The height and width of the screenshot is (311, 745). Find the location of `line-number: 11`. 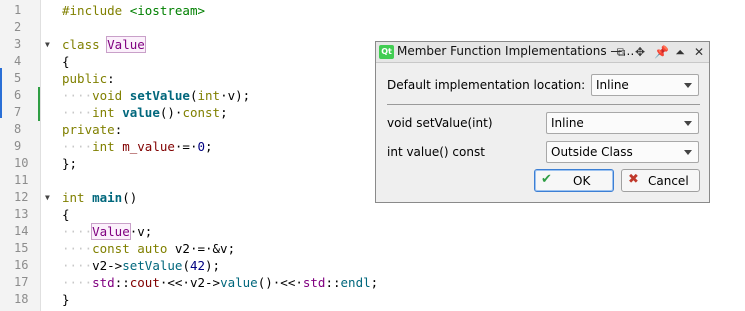

line-number: 11 is located at coordinates (21, 180).